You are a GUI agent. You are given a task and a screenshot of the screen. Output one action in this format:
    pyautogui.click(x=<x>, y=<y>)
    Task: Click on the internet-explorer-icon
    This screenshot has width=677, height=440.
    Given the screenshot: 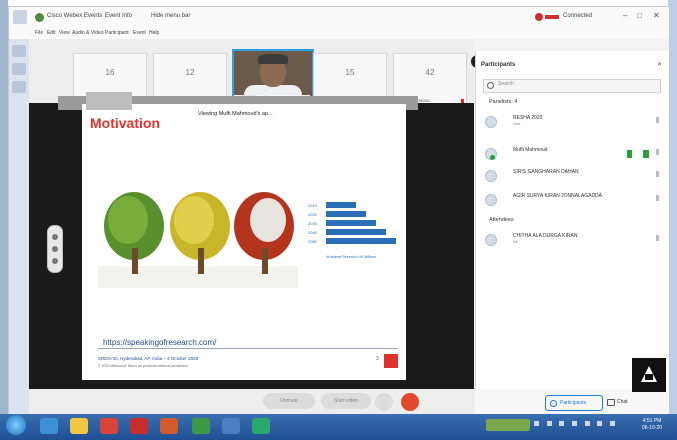 What is the action you would take?
    pyautogui.click(x=49, y=426)
    